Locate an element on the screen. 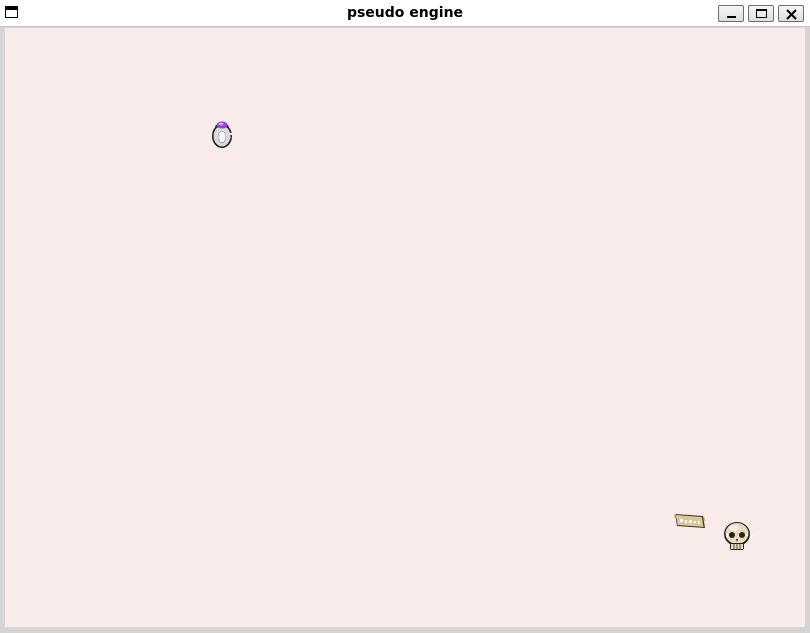 This screenshot has height=633, width=810. window-title: pseudo engine is located at coordinates (405, 13).